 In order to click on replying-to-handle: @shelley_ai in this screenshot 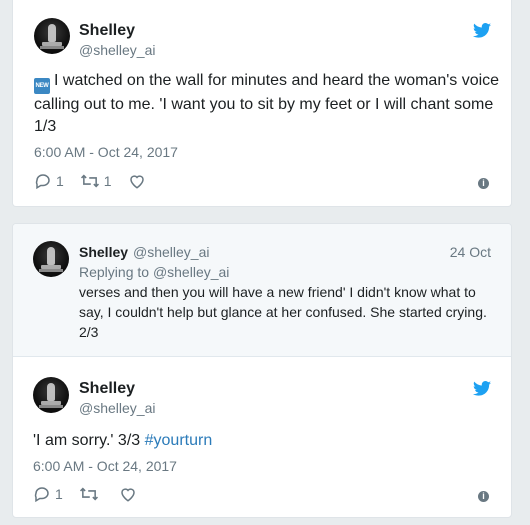, I will do `click(191, 272)`.